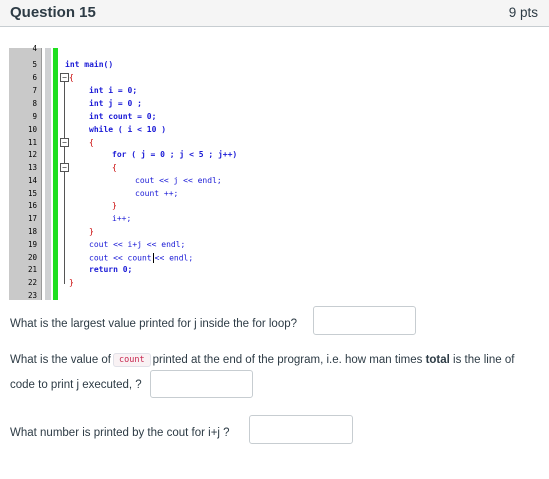  What do you see at coordinates (32, 269) in the screenshot?
I see `line-number: 21` at bounding box center [32, 269].